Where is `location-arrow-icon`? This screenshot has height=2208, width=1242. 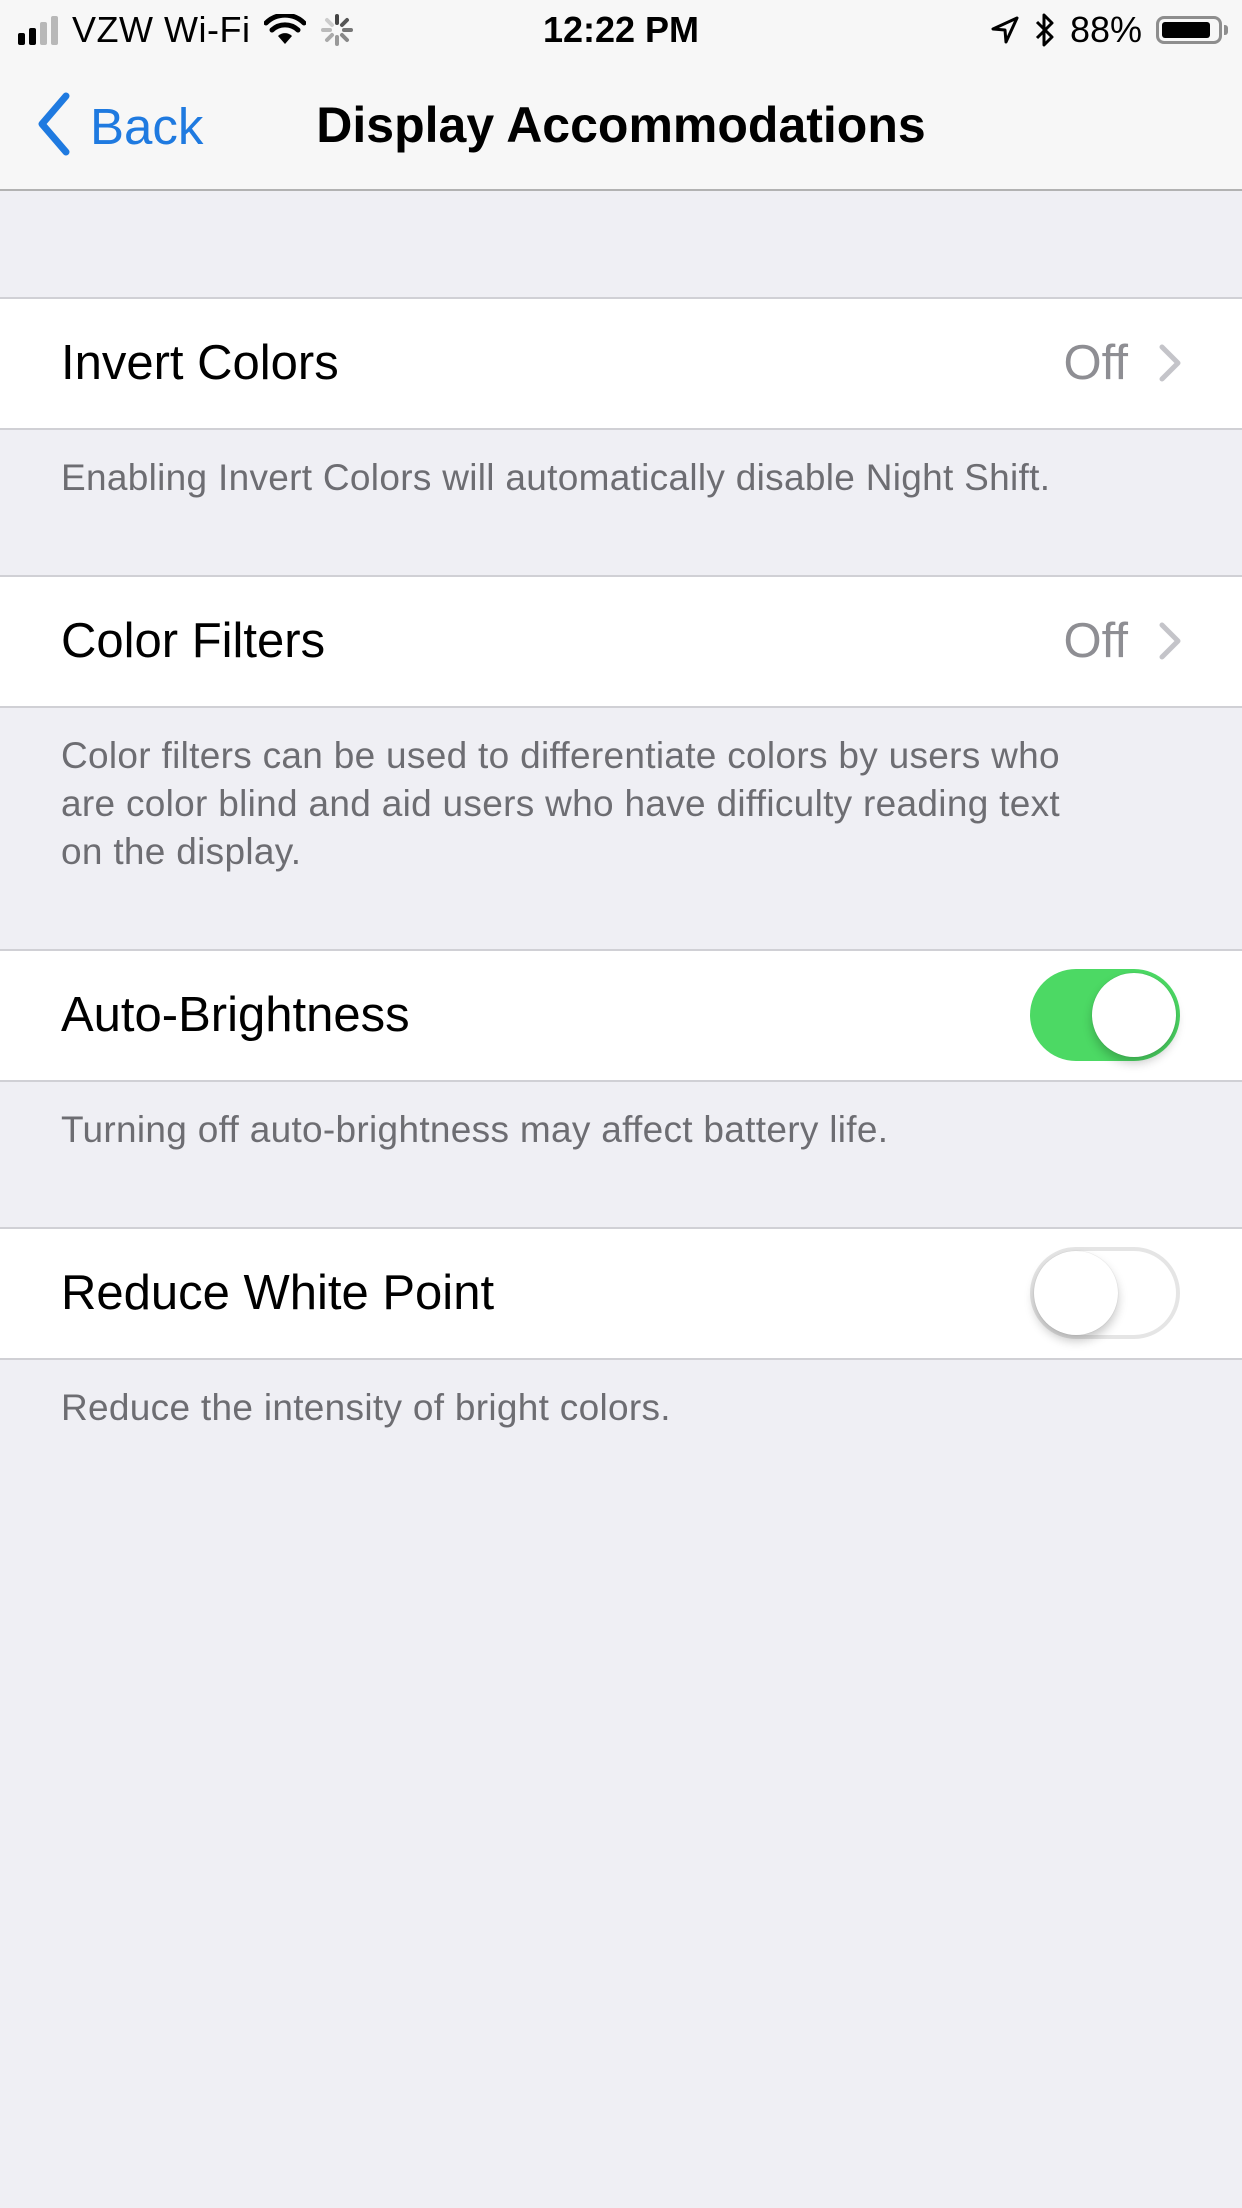 location-arrow-icon is located at coordinates (1005, 30).